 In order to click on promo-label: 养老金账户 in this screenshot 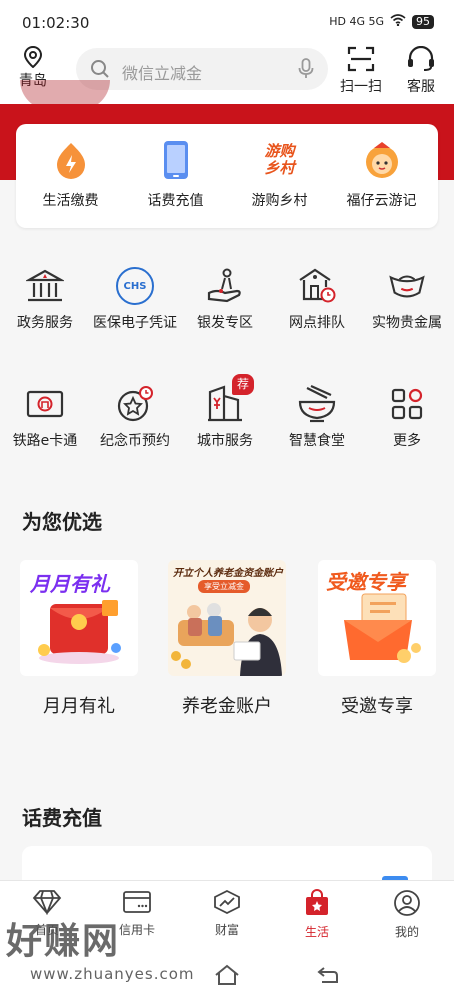, I will do `click(227, 706)`.